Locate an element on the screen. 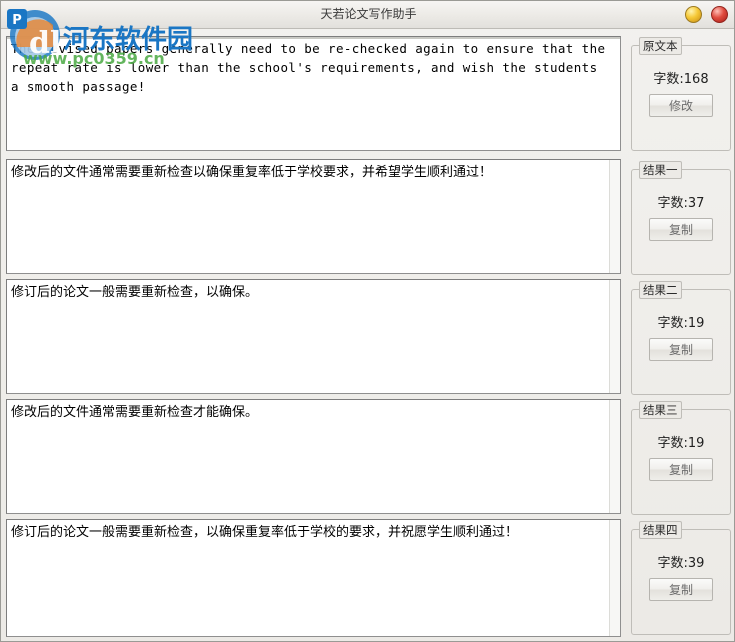  modify-button: 修改 is located at coordinates (681, 105).